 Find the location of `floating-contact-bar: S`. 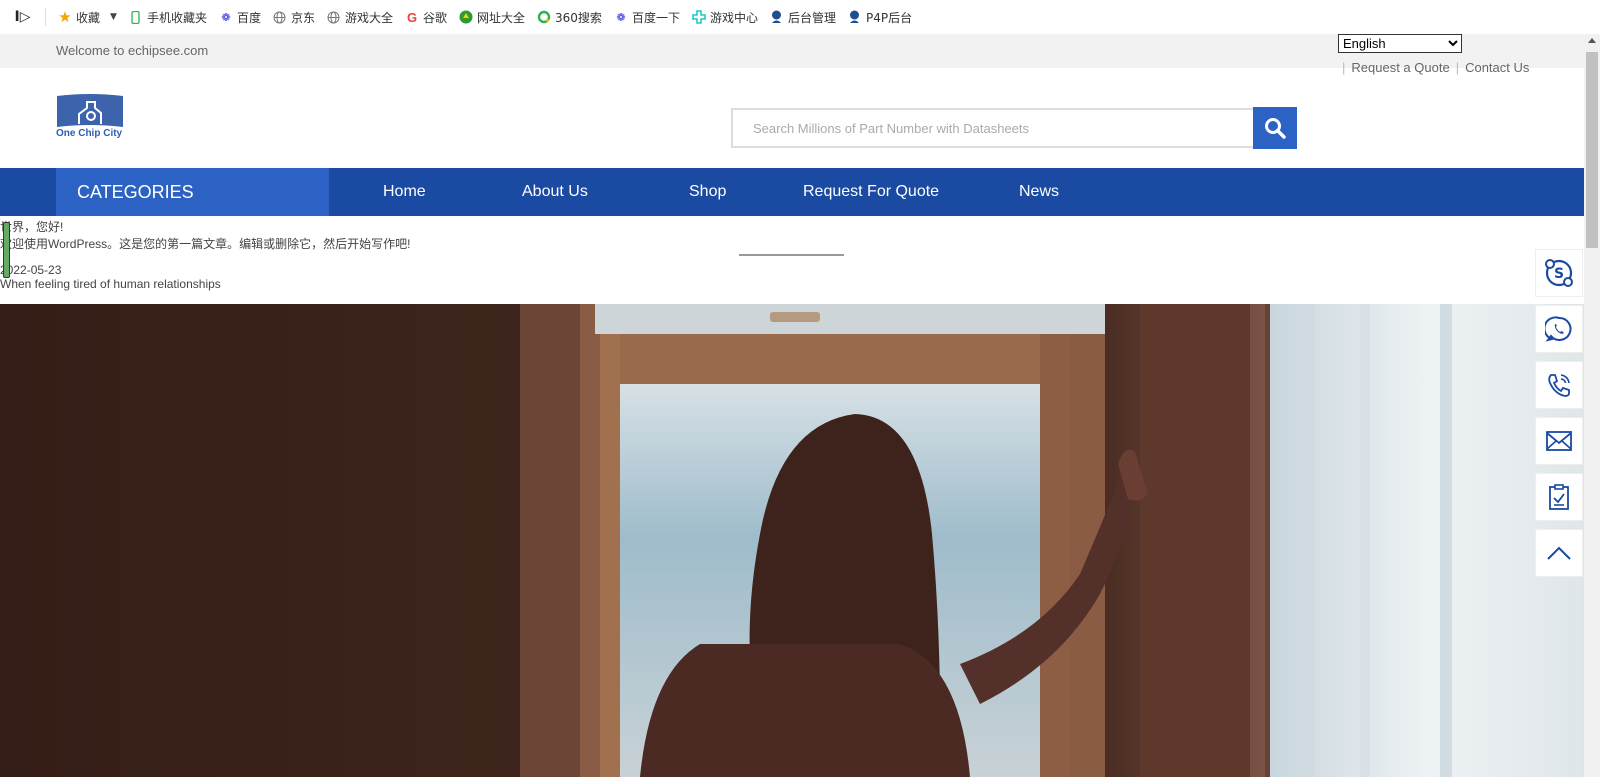

floating-contact-bar: S is located at coordinates (1559, 417).